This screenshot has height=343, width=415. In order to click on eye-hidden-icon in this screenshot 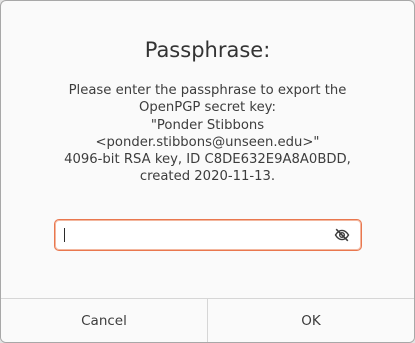, I will do `click(342, 235)`.